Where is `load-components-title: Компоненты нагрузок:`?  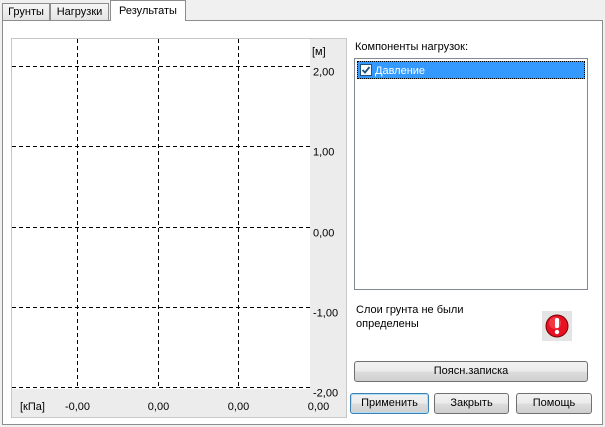 load-components-title: Компоненты нагрузок: is located at coordinates (412, 47).